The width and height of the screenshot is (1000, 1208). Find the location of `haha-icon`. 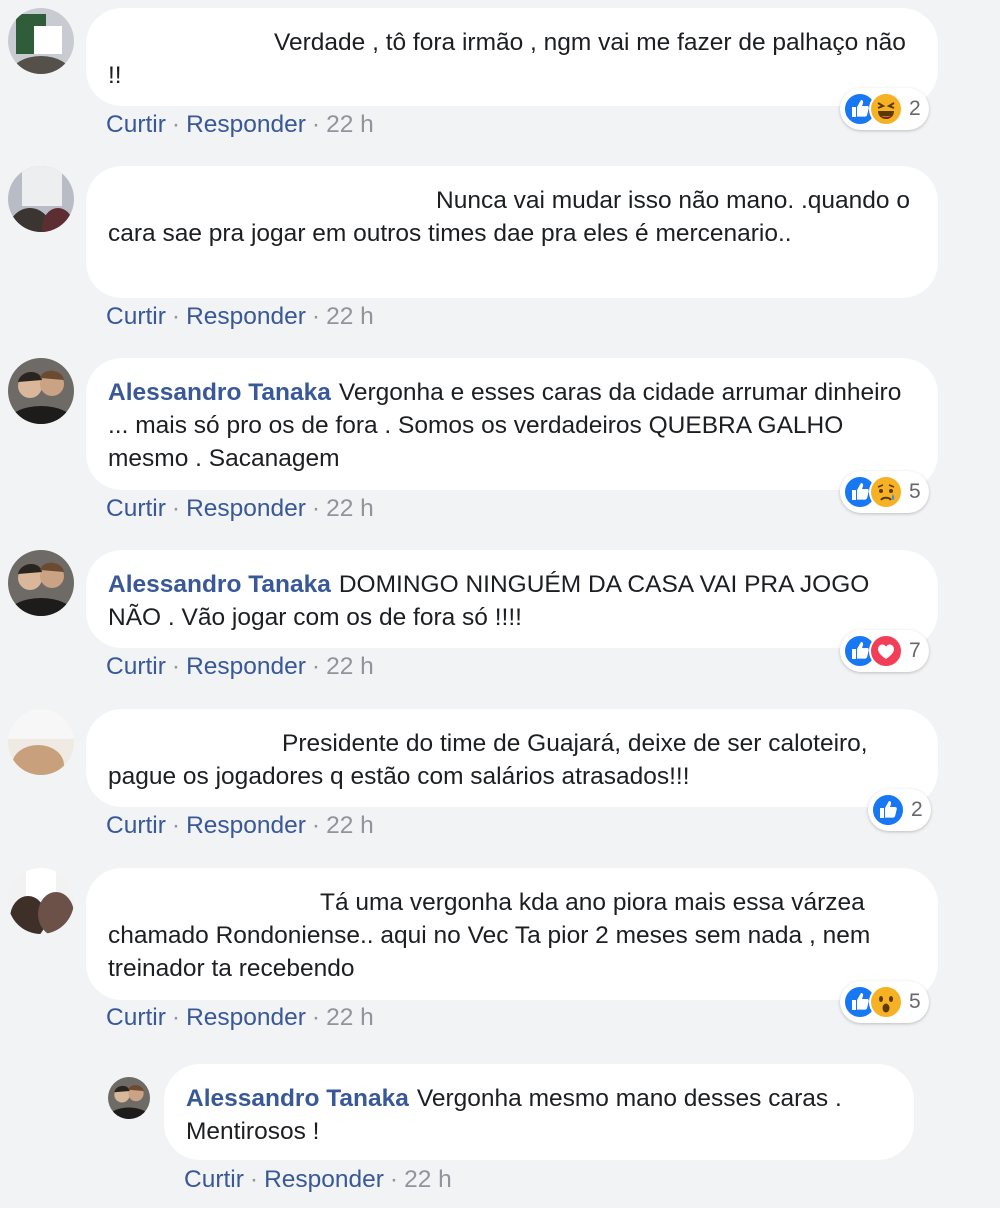

haha-icon is located at coordinates (886, 109).